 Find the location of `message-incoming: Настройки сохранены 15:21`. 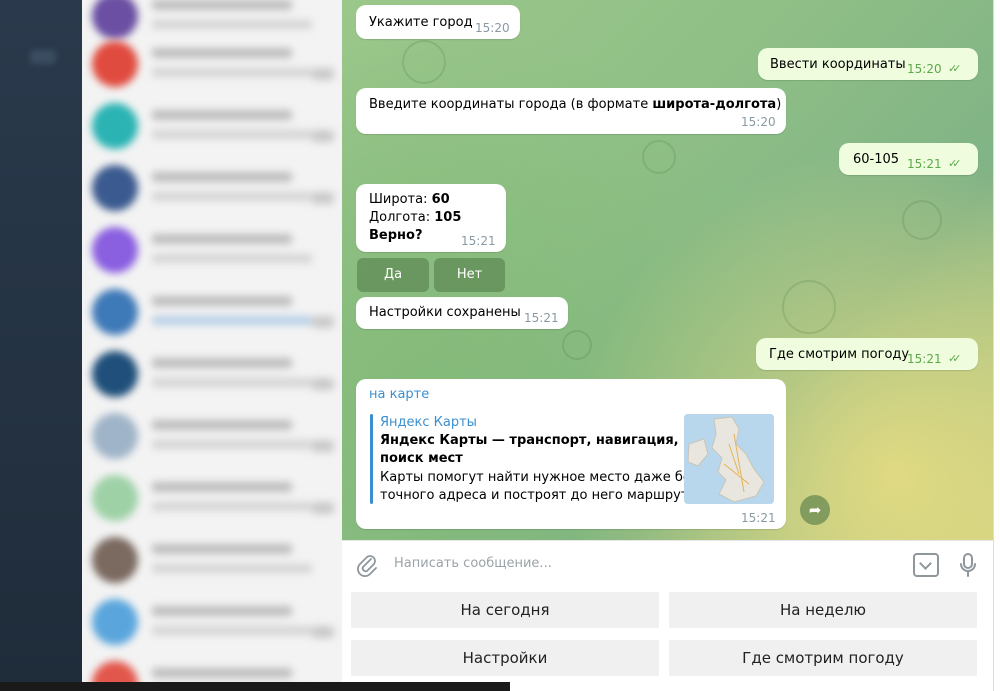

message-incoming: Настройки сохранены 15:21 is located at coordinates (462, 313).